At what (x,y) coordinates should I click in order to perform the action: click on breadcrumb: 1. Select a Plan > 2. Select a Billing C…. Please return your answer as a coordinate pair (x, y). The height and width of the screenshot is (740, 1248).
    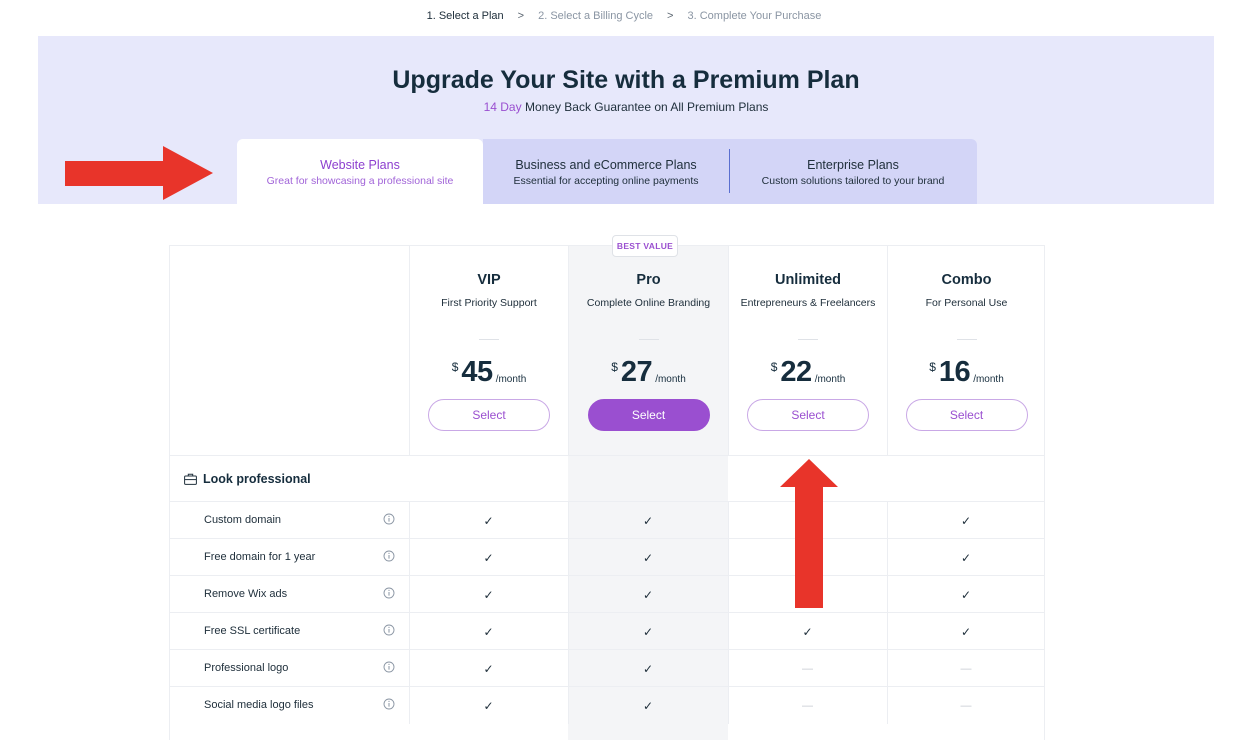
    Looking at the image, I should click on (624, 16).